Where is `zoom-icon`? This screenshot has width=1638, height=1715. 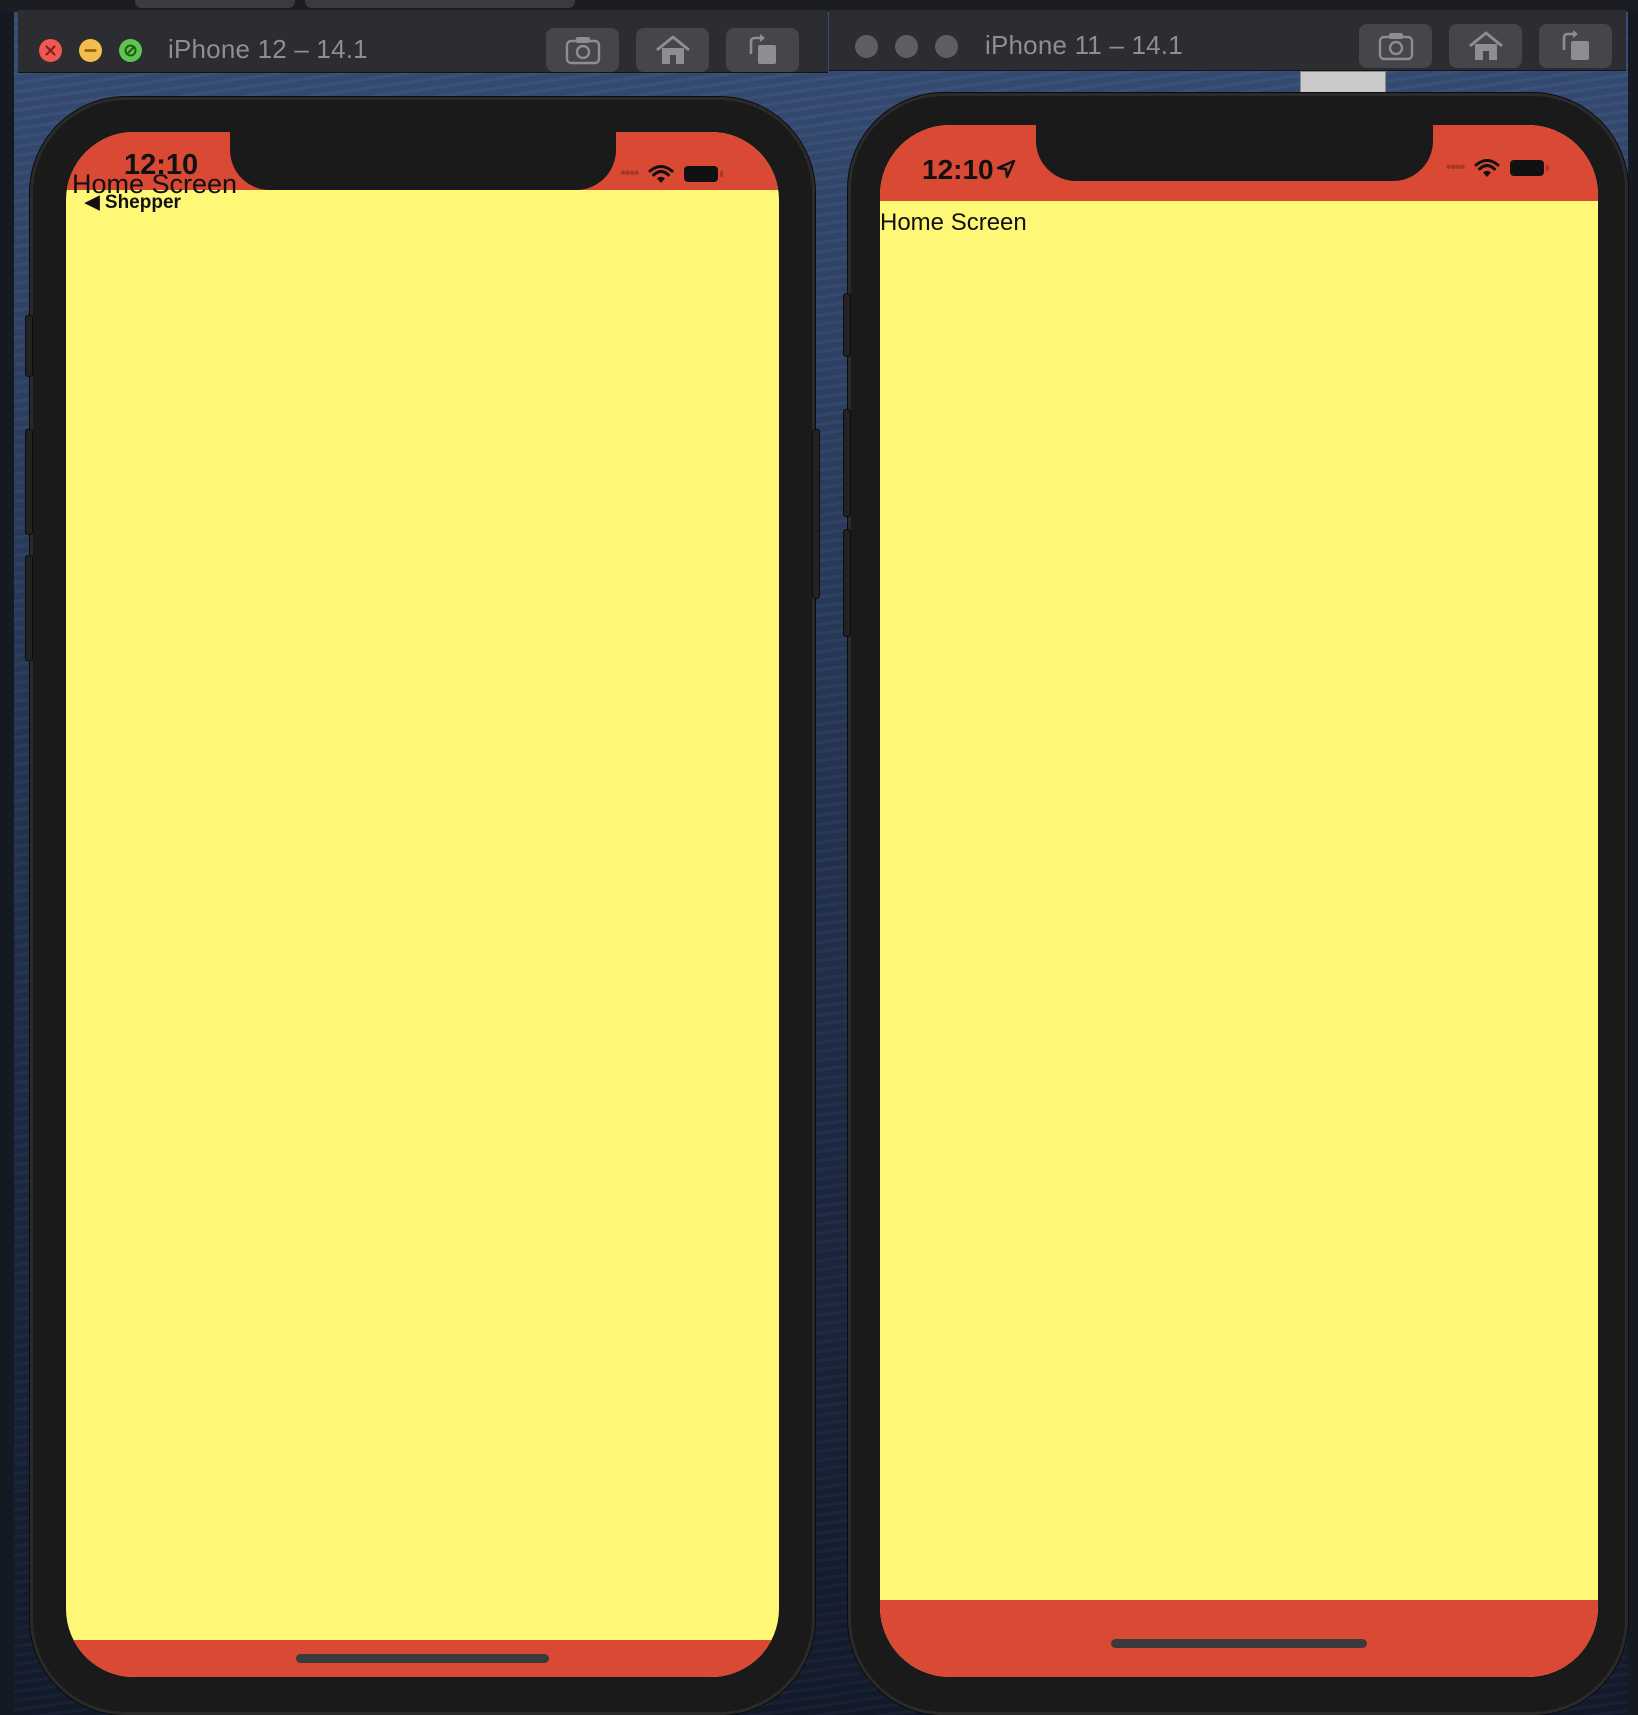
zoom-icon is located at coordinates (130, 50).